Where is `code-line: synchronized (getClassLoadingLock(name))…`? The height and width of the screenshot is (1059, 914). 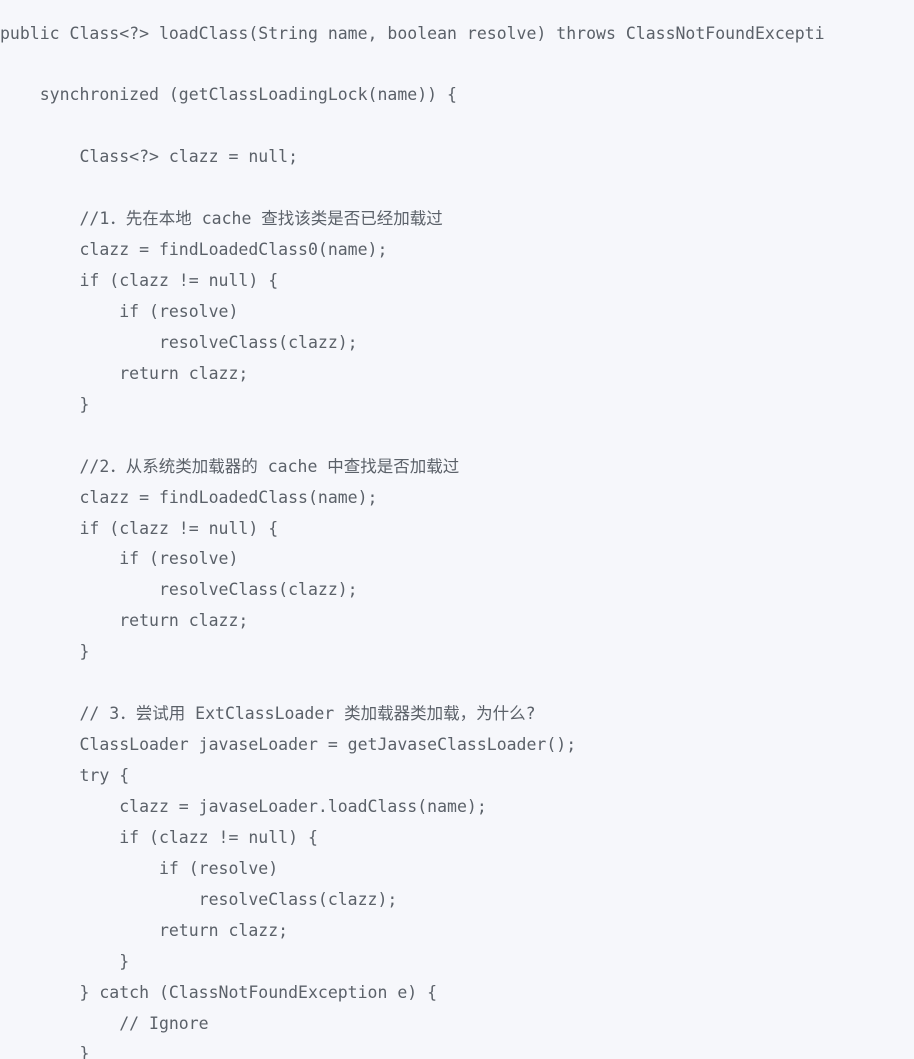 code-line: synchronized (getClassLoadingLock(name))… is located at coordinates (228, 95).